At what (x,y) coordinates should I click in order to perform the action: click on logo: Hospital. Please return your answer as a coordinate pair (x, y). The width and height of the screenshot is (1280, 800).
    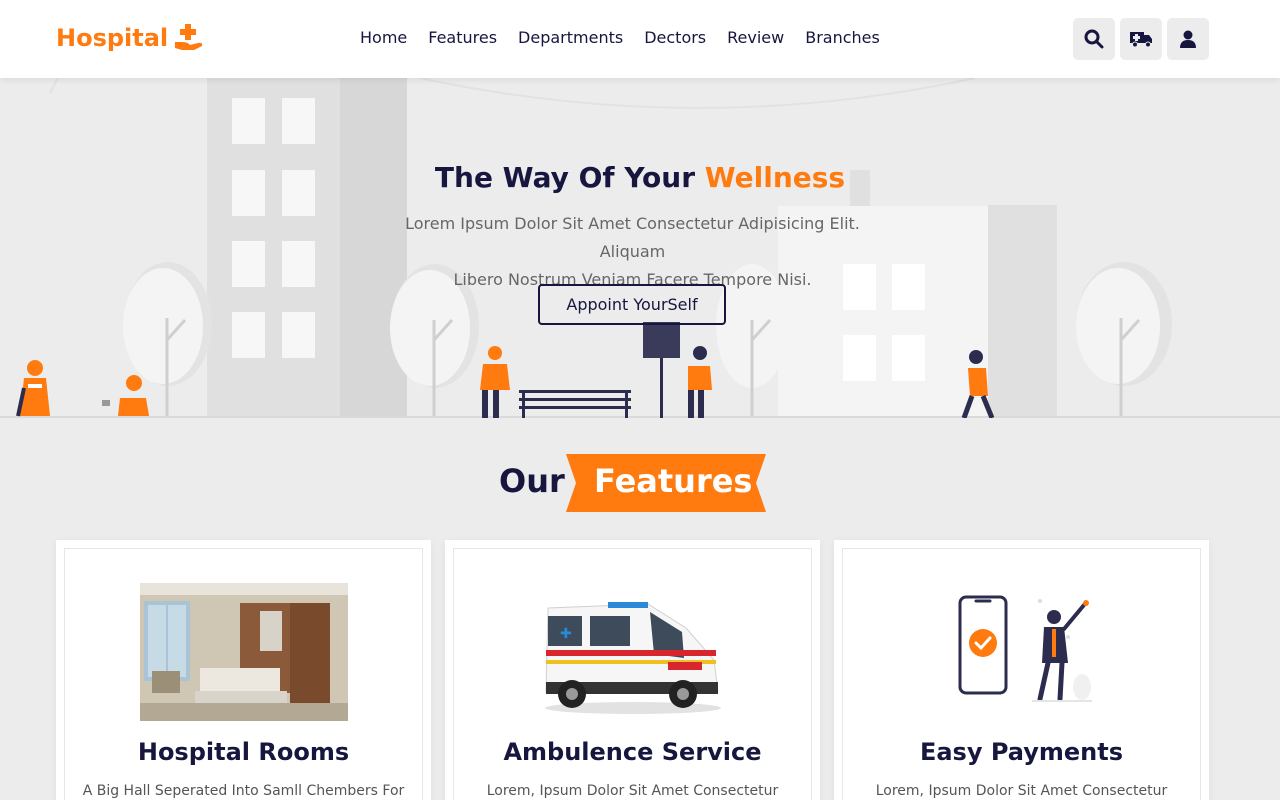
    Looking at the image, I should click on (130, 38).